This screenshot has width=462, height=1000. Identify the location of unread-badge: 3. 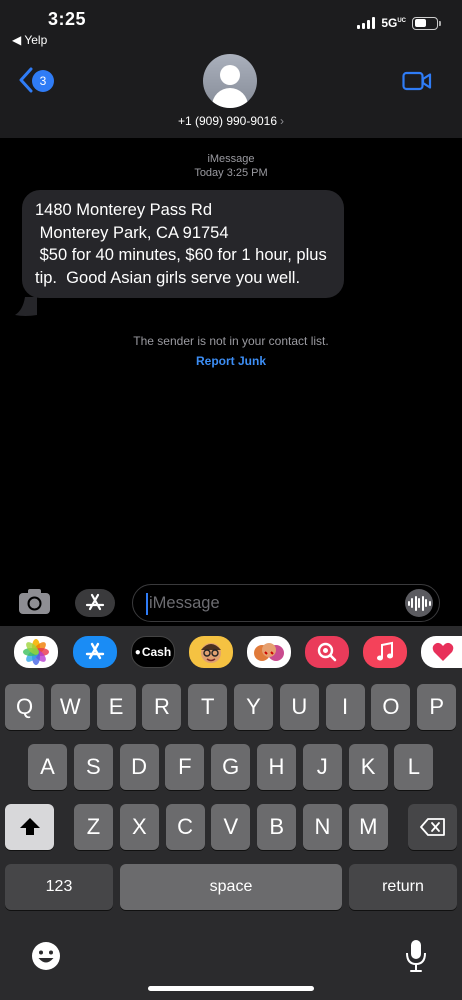
(43, 81).